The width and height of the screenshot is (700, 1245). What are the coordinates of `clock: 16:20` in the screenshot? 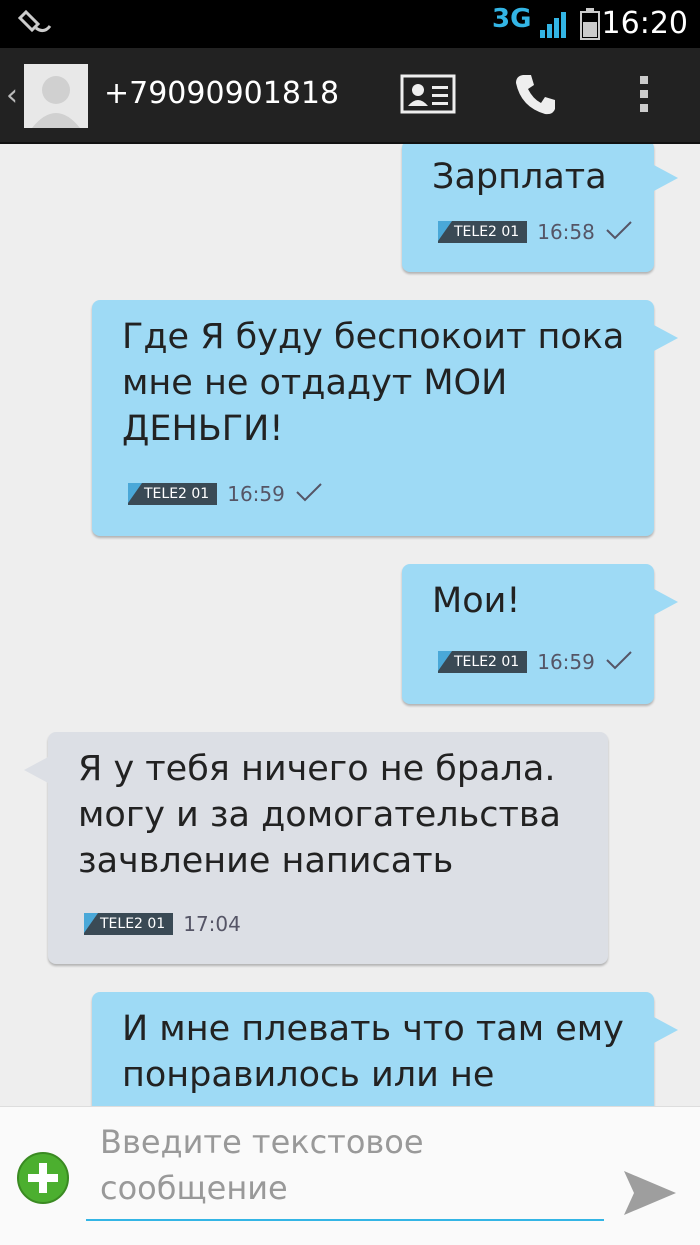 It's located at (644, 23).